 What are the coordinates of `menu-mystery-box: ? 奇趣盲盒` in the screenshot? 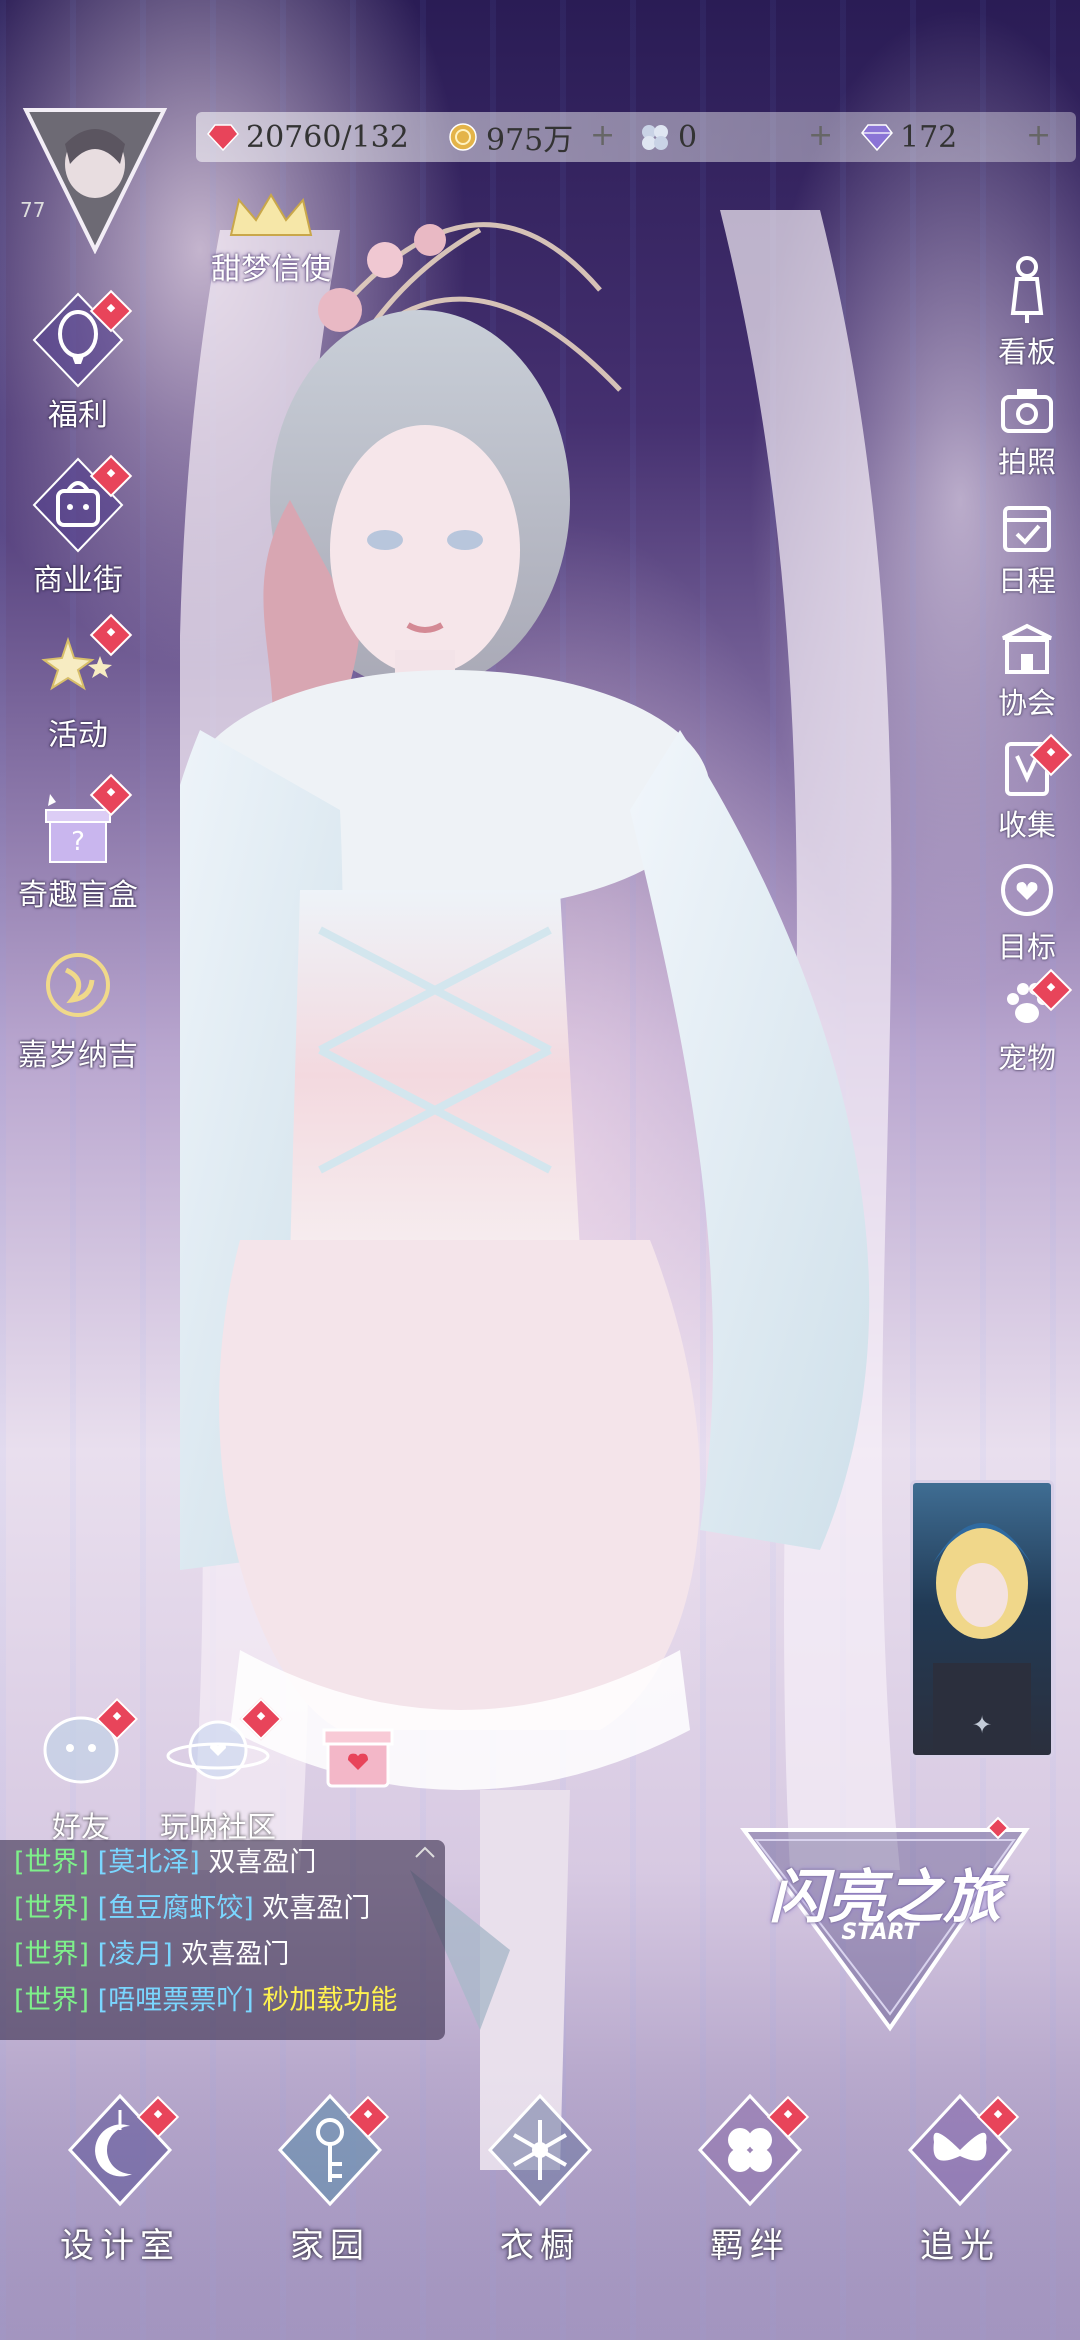 It's located at (78, 843).